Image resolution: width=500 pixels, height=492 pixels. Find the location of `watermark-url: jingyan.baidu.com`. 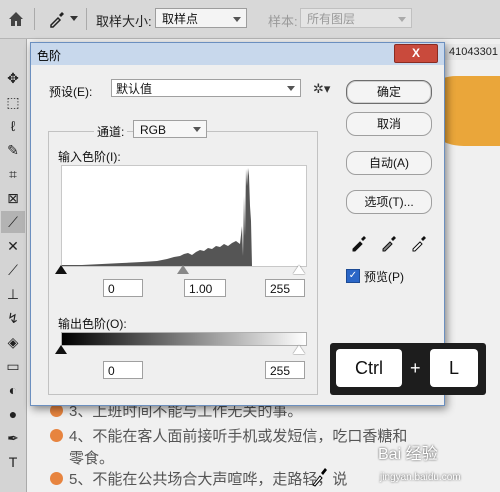

watermark-url: jingyan.baidu.com is located at coordinates (420, 477).